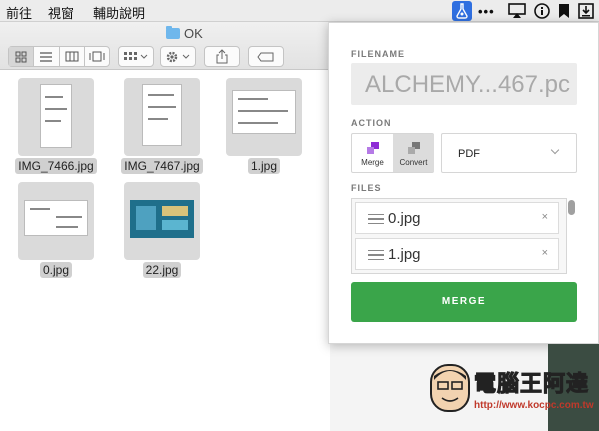 The image size is (599, 431). What do you see at coordinates (56, 270) in the screenshot?
I see `file-name: 0.jpg` at bounding box center [56, 270].